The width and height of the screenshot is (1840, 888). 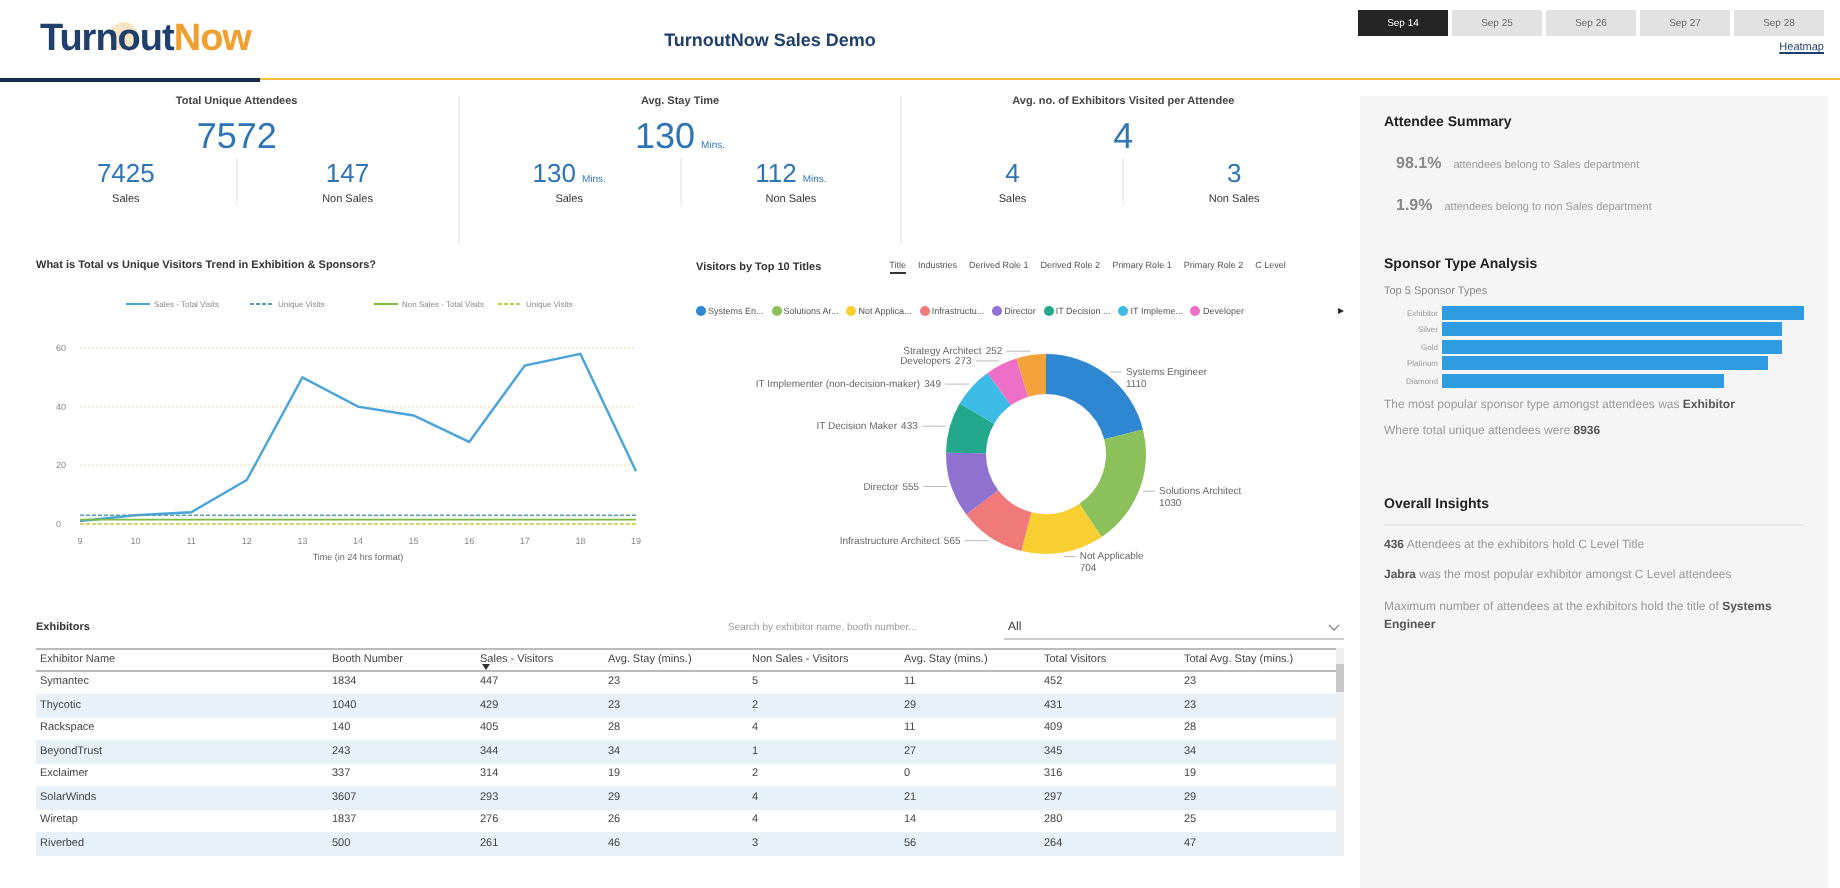 What do you see at coordinates (1334, 627) in the screenshot?
I see `chevron-icon` at bounding box center [1334, 627].